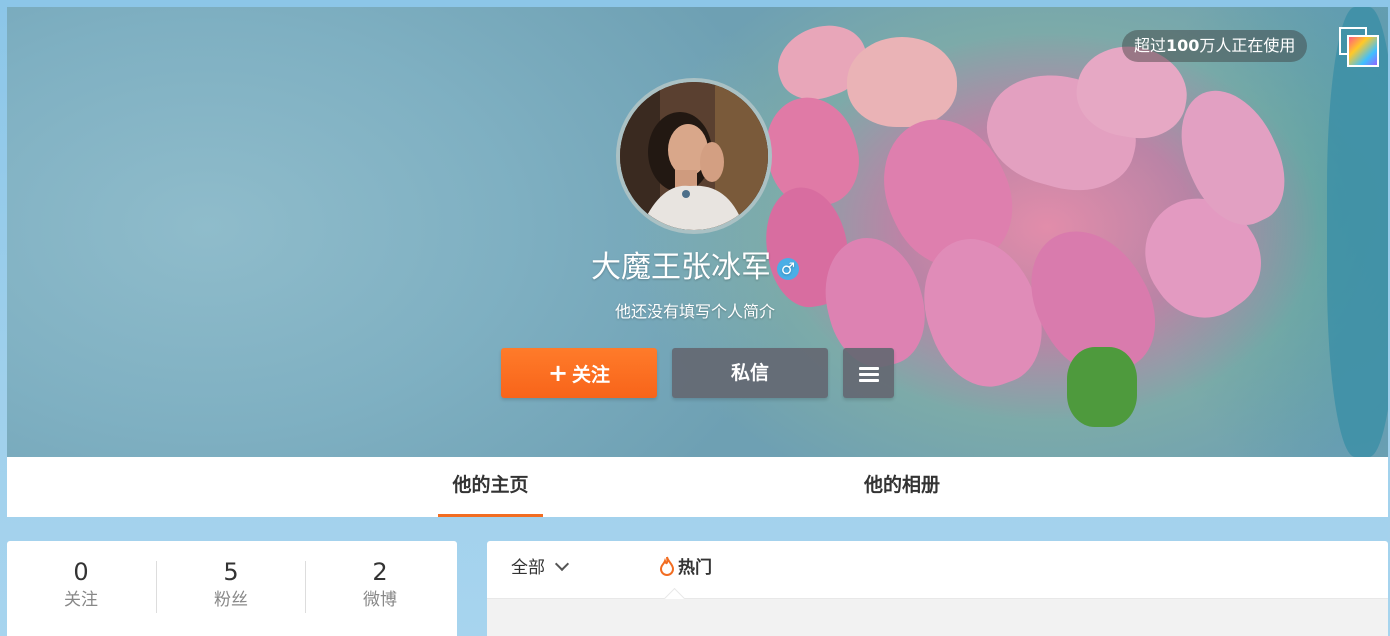 This screenshot has height=636, width=1390. I want to click on profile-tabs: 他的主页 他的相册, so click(697, 487).